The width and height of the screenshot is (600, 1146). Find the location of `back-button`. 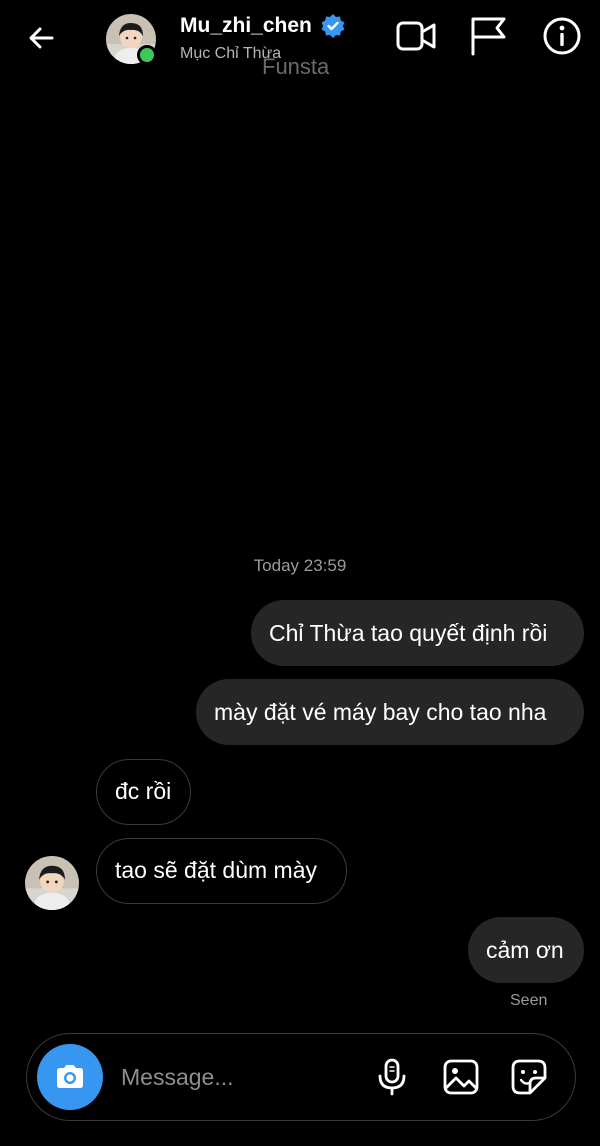

back-button is located at coordinates (42, 38).